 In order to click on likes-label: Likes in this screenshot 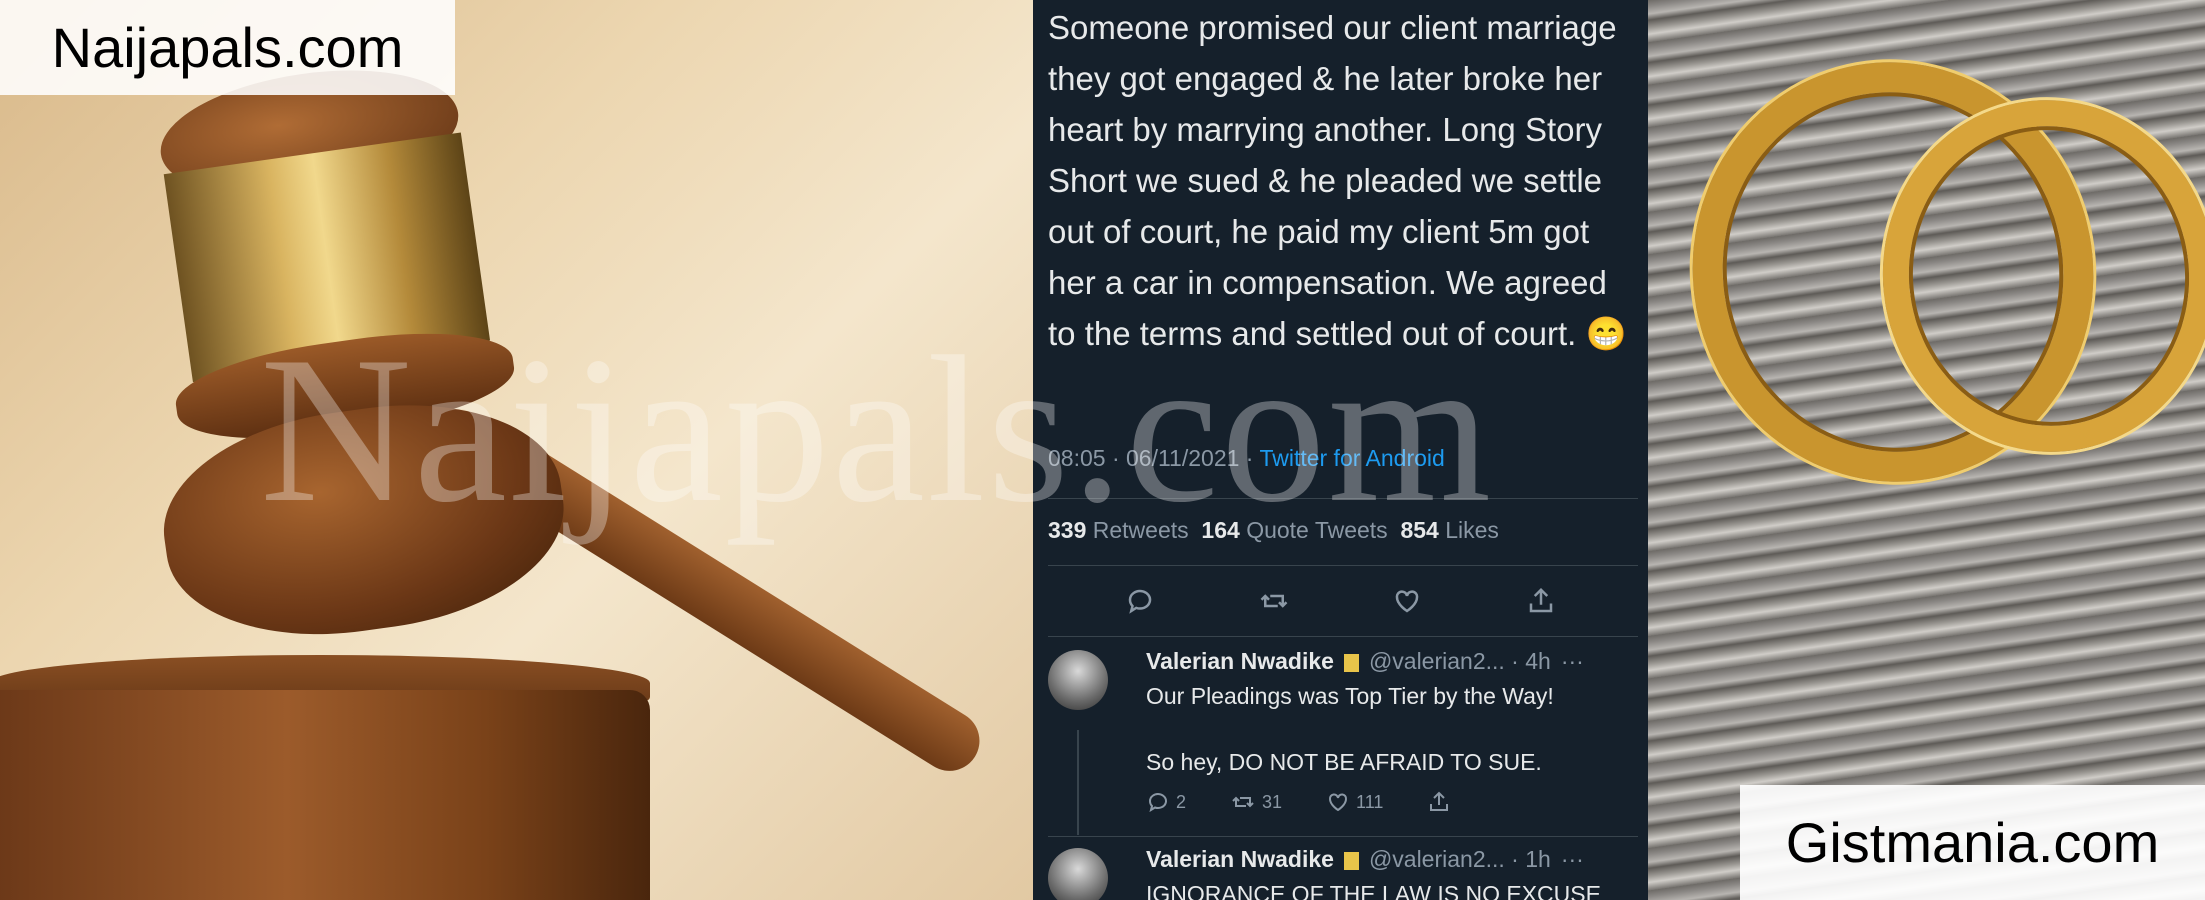, I will do `click(1472, 530)`.